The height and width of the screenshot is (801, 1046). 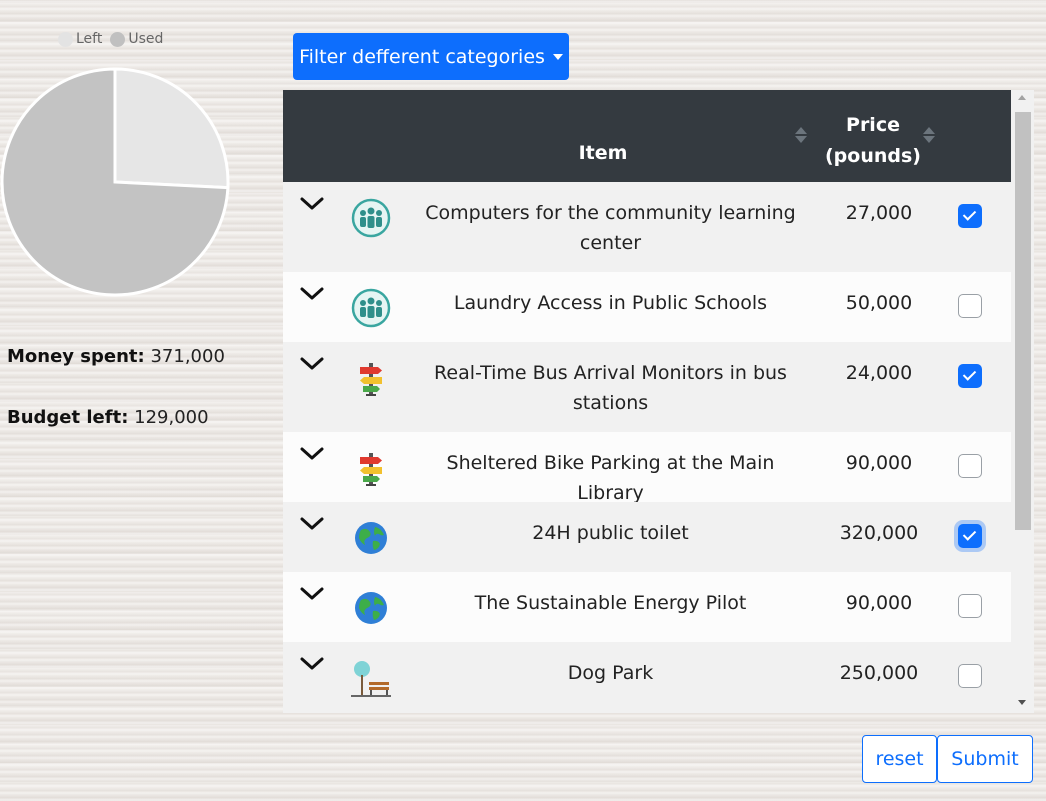 I want to click on table-row: The Sustainable Energy Pilot 90,000, so click(x=647, y=607).